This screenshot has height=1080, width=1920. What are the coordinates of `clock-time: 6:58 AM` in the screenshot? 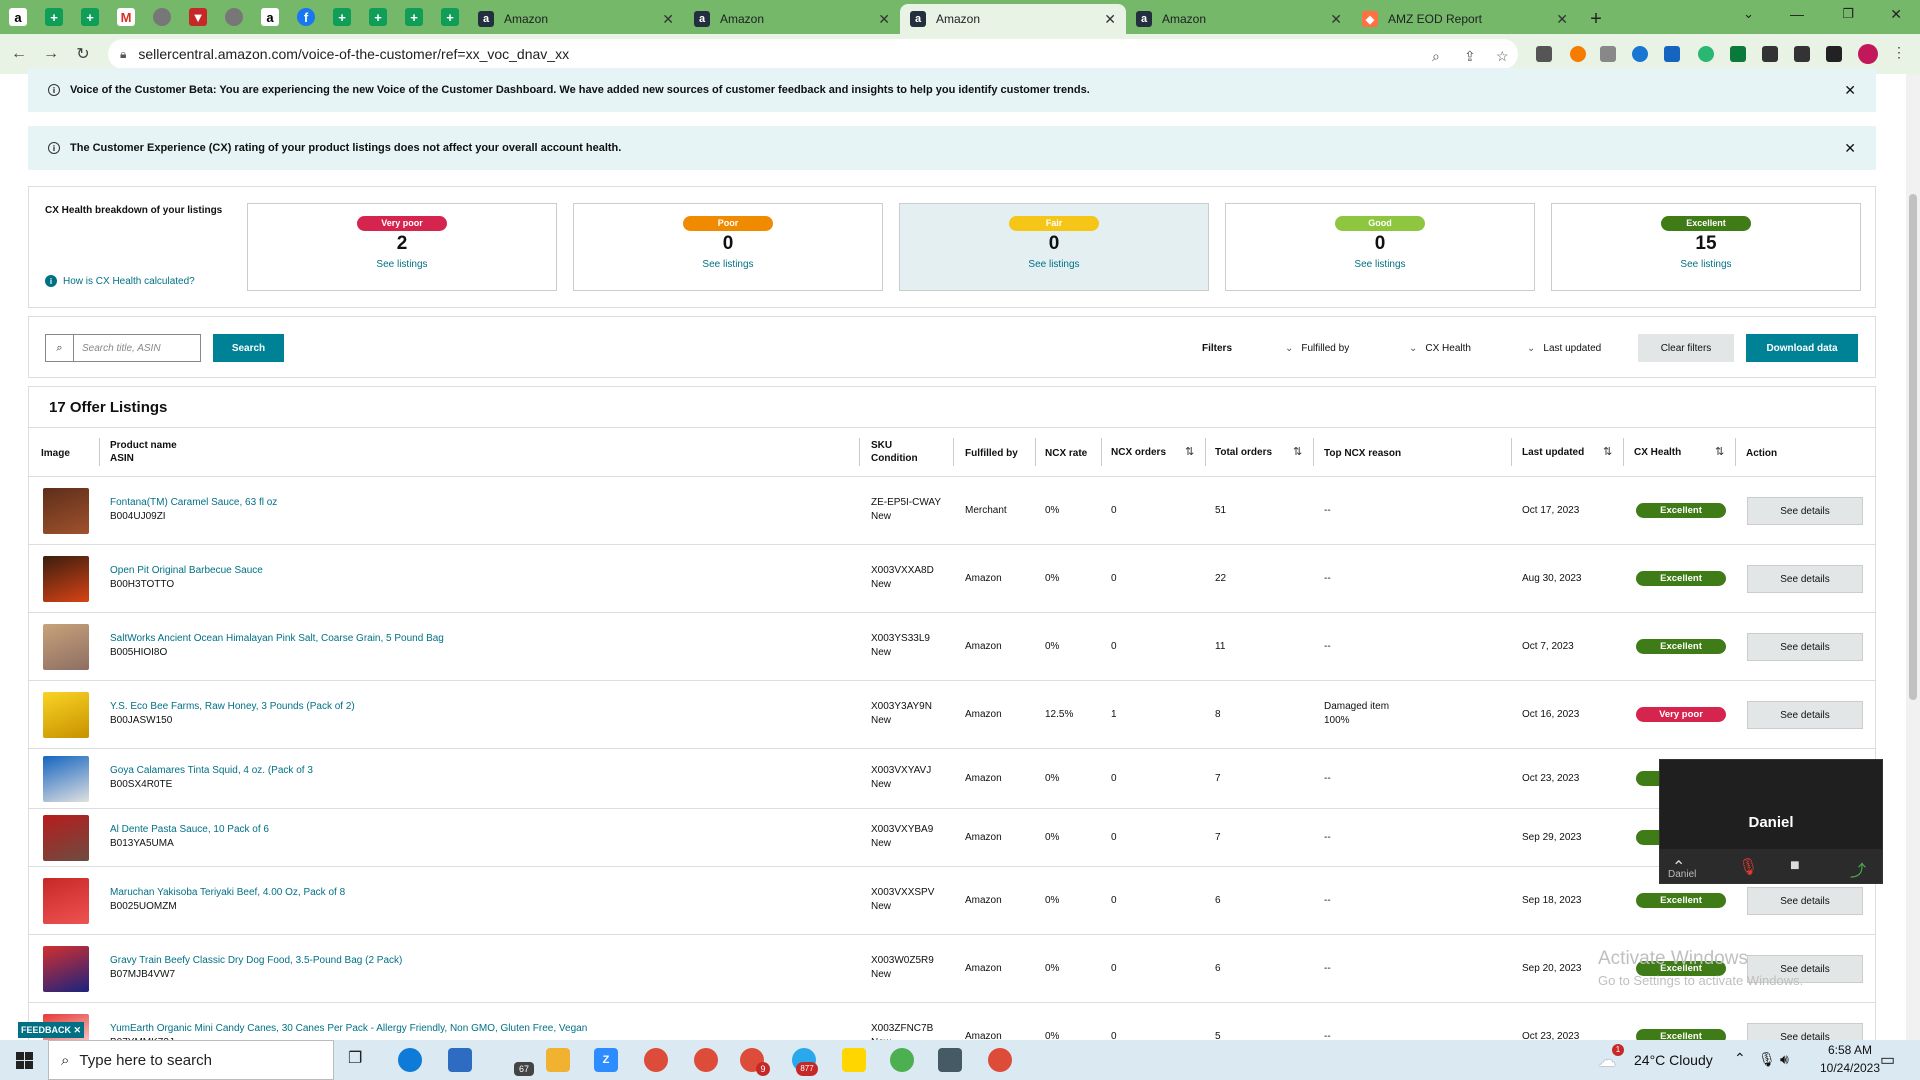 It's located at (1850, 1050).